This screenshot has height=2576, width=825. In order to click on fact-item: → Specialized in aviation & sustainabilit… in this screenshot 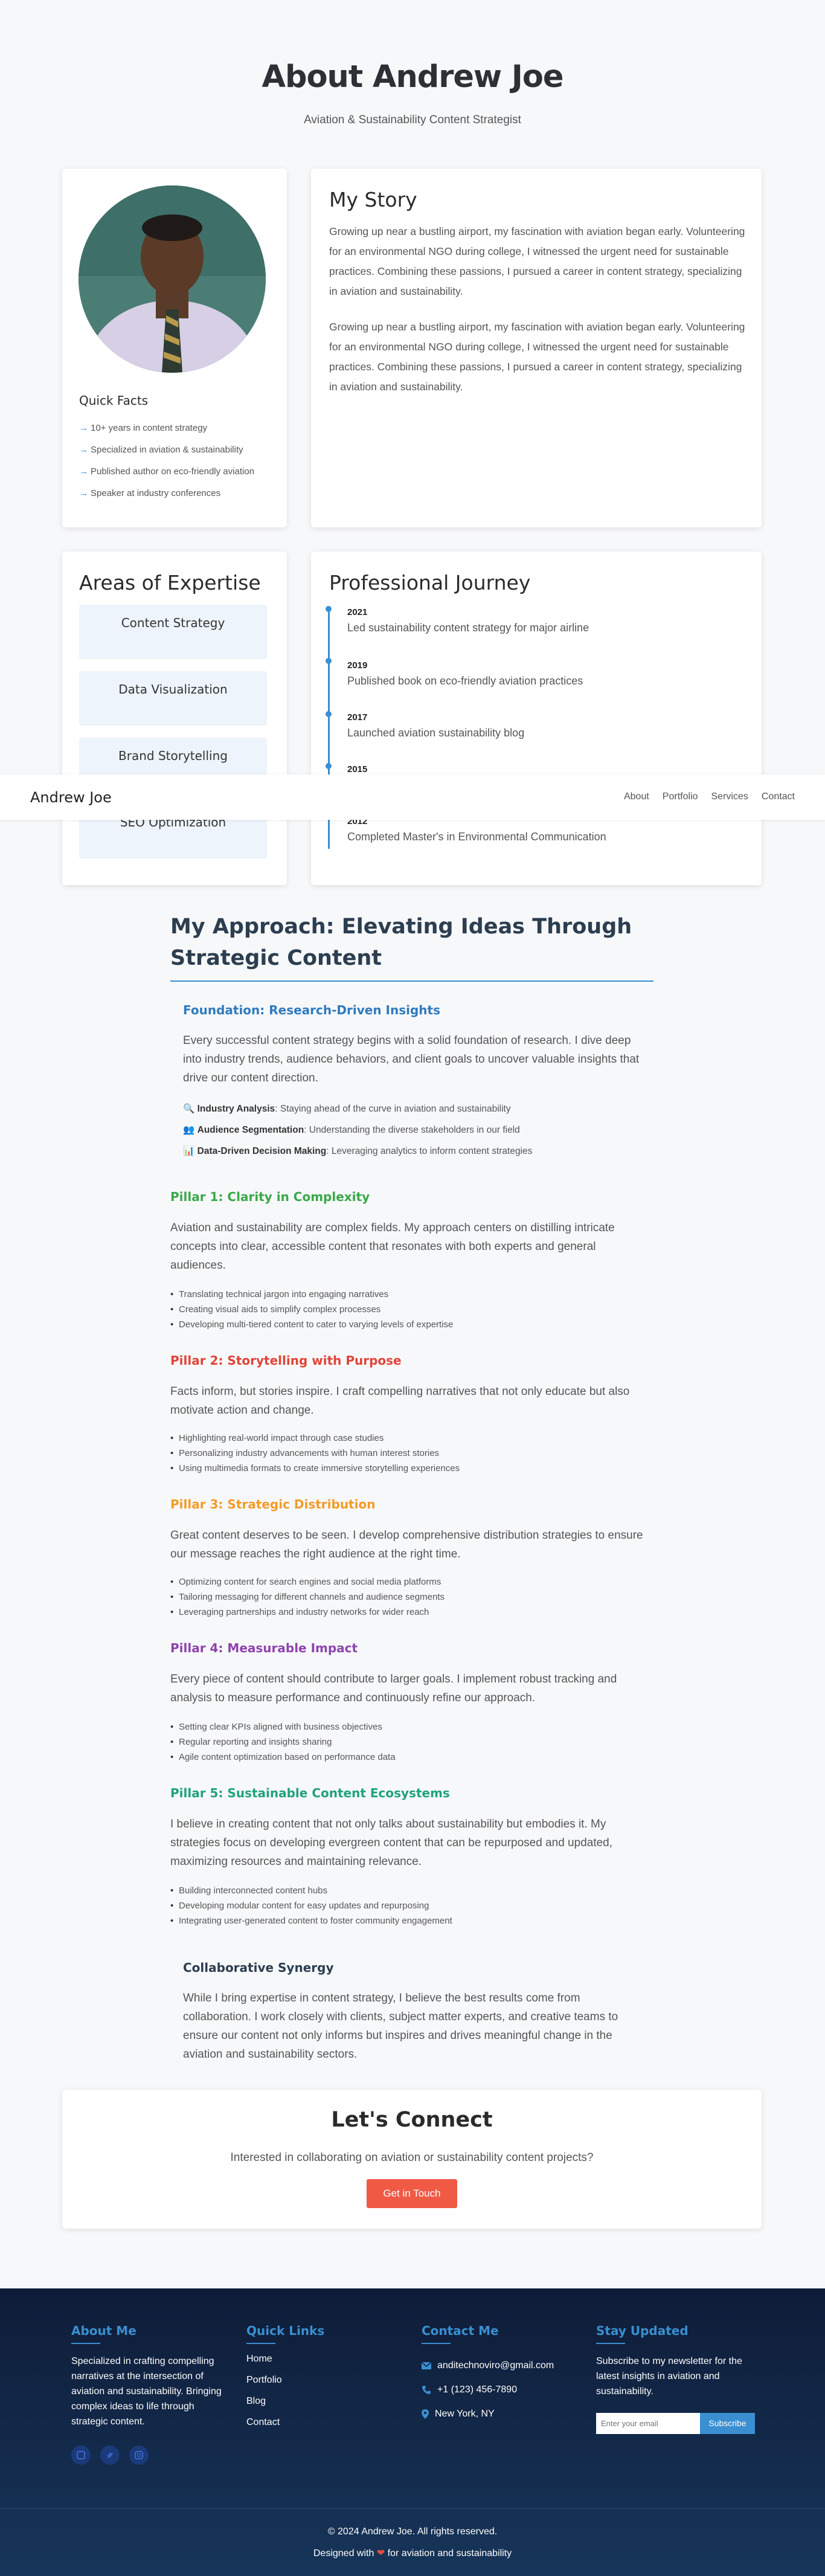, I will do `click(161, 450)`.